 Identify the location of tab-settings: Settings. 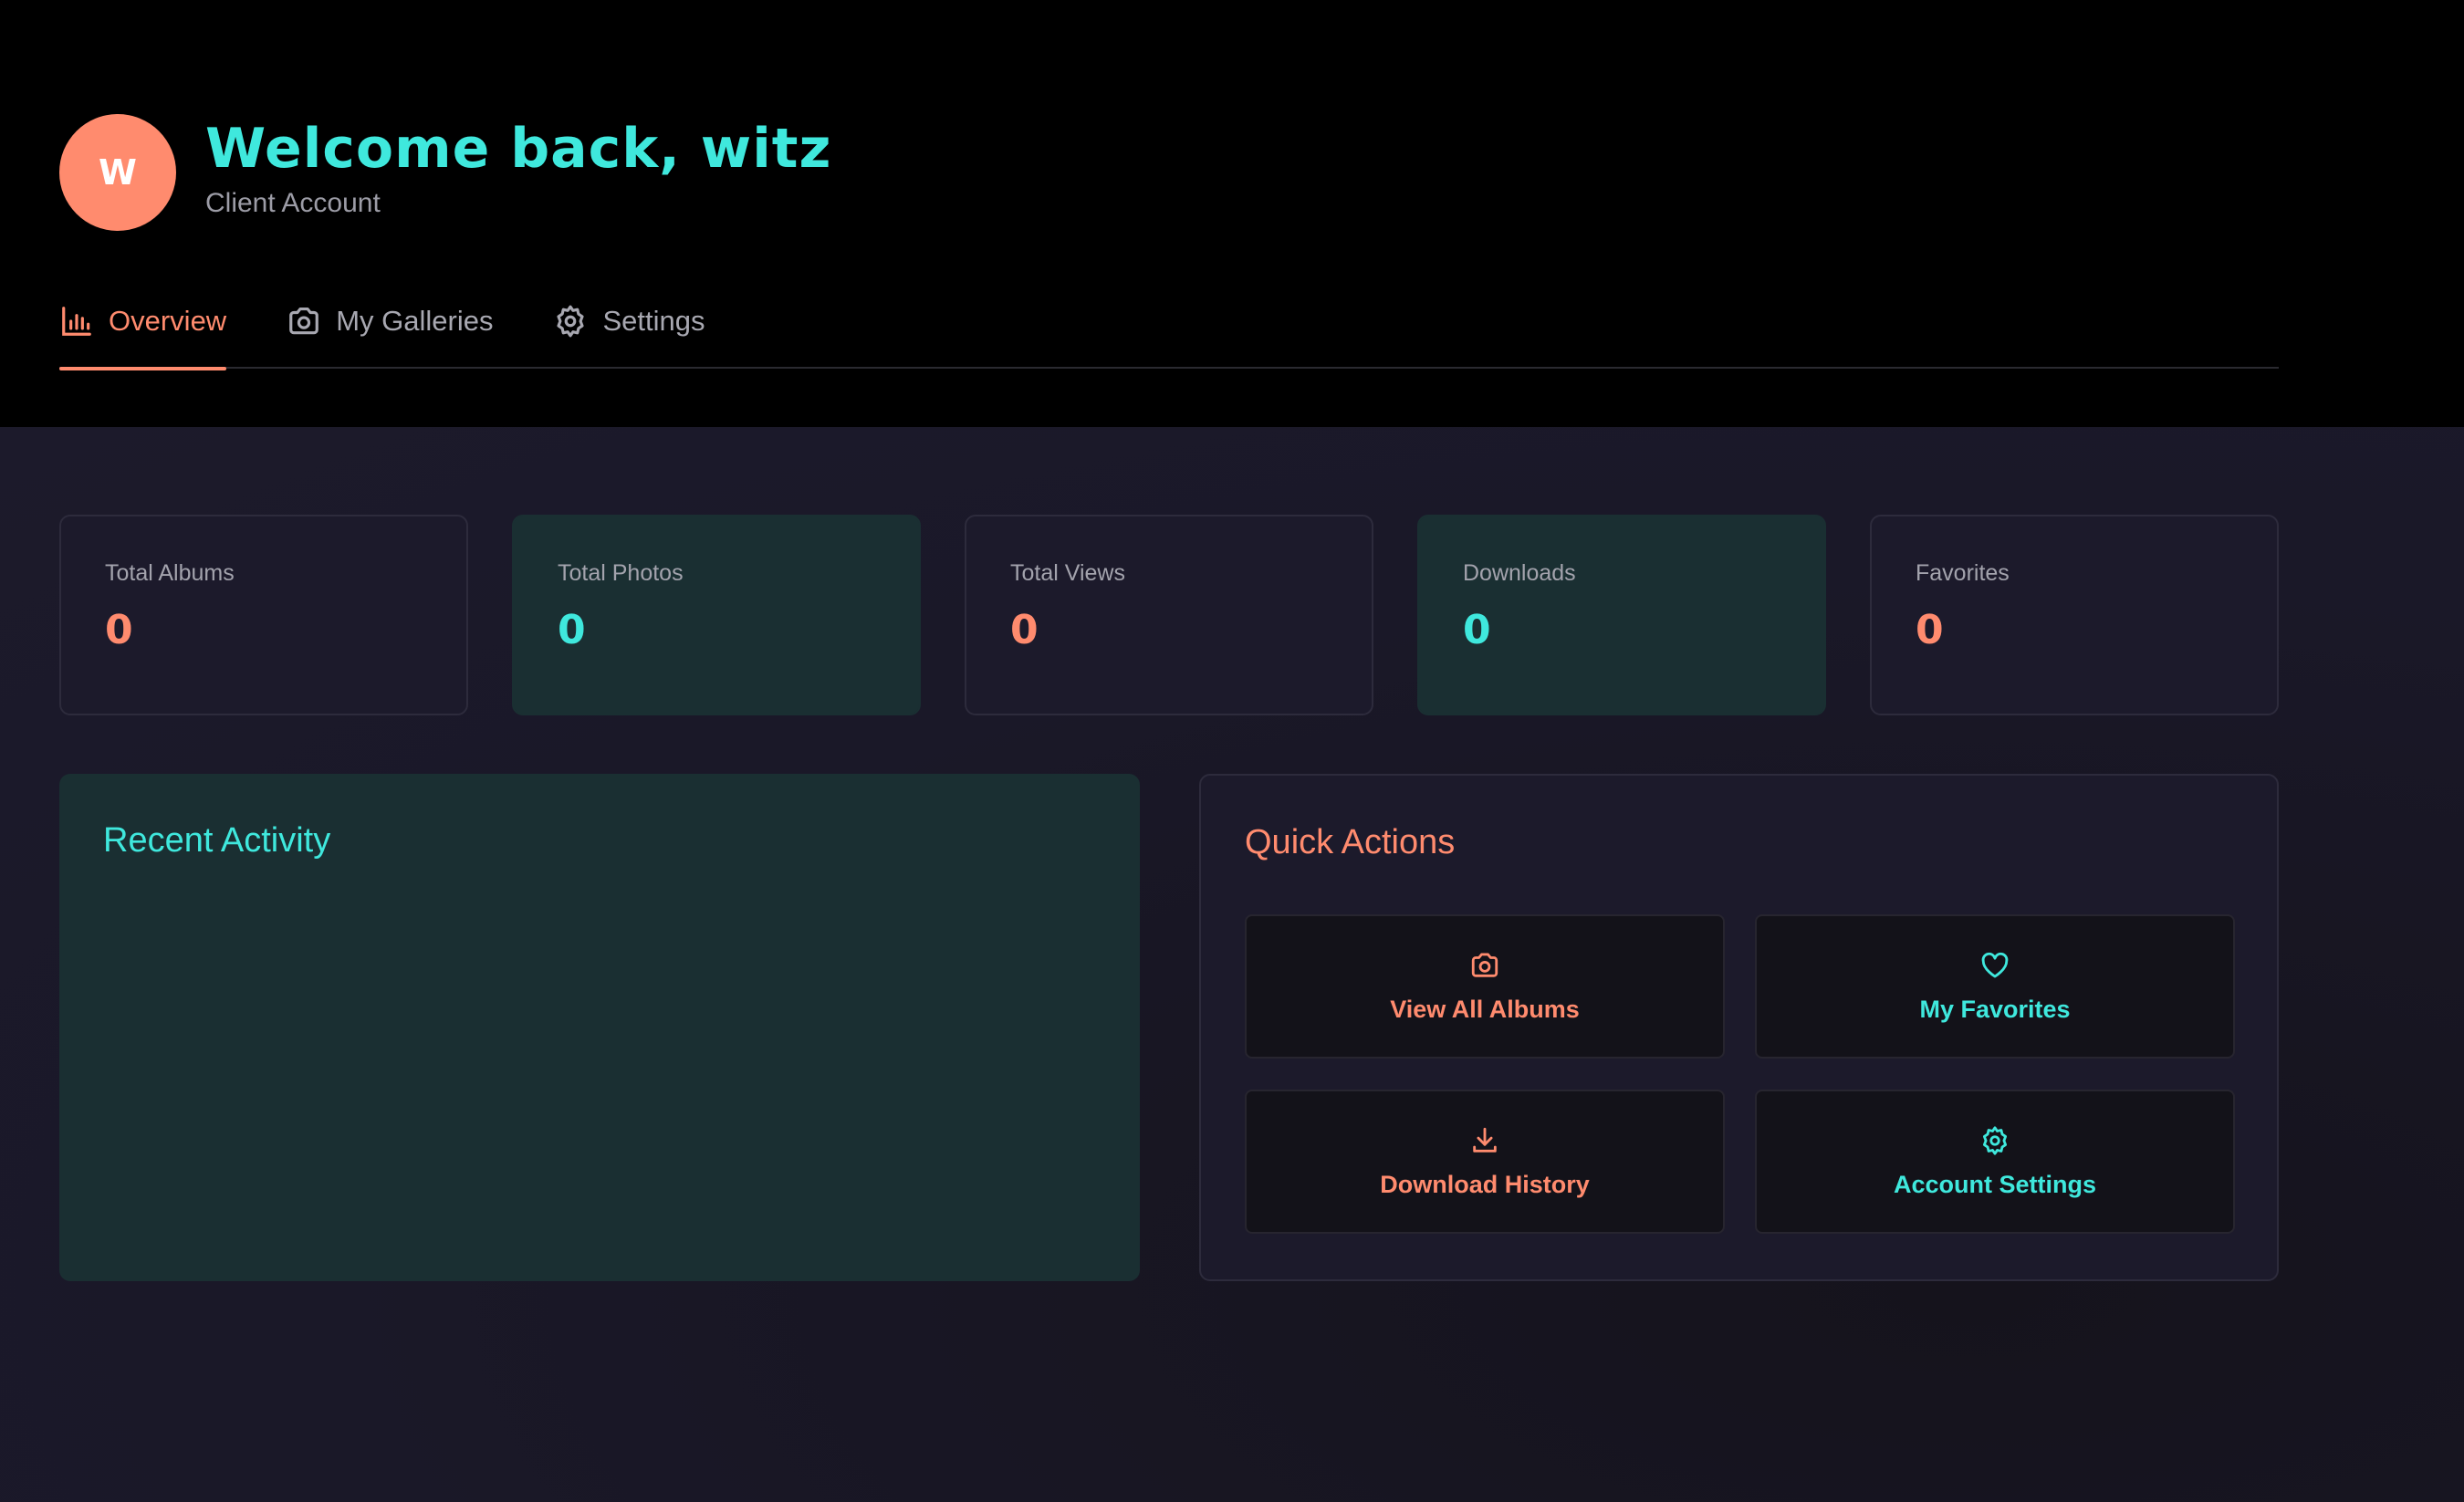
(629, 321).